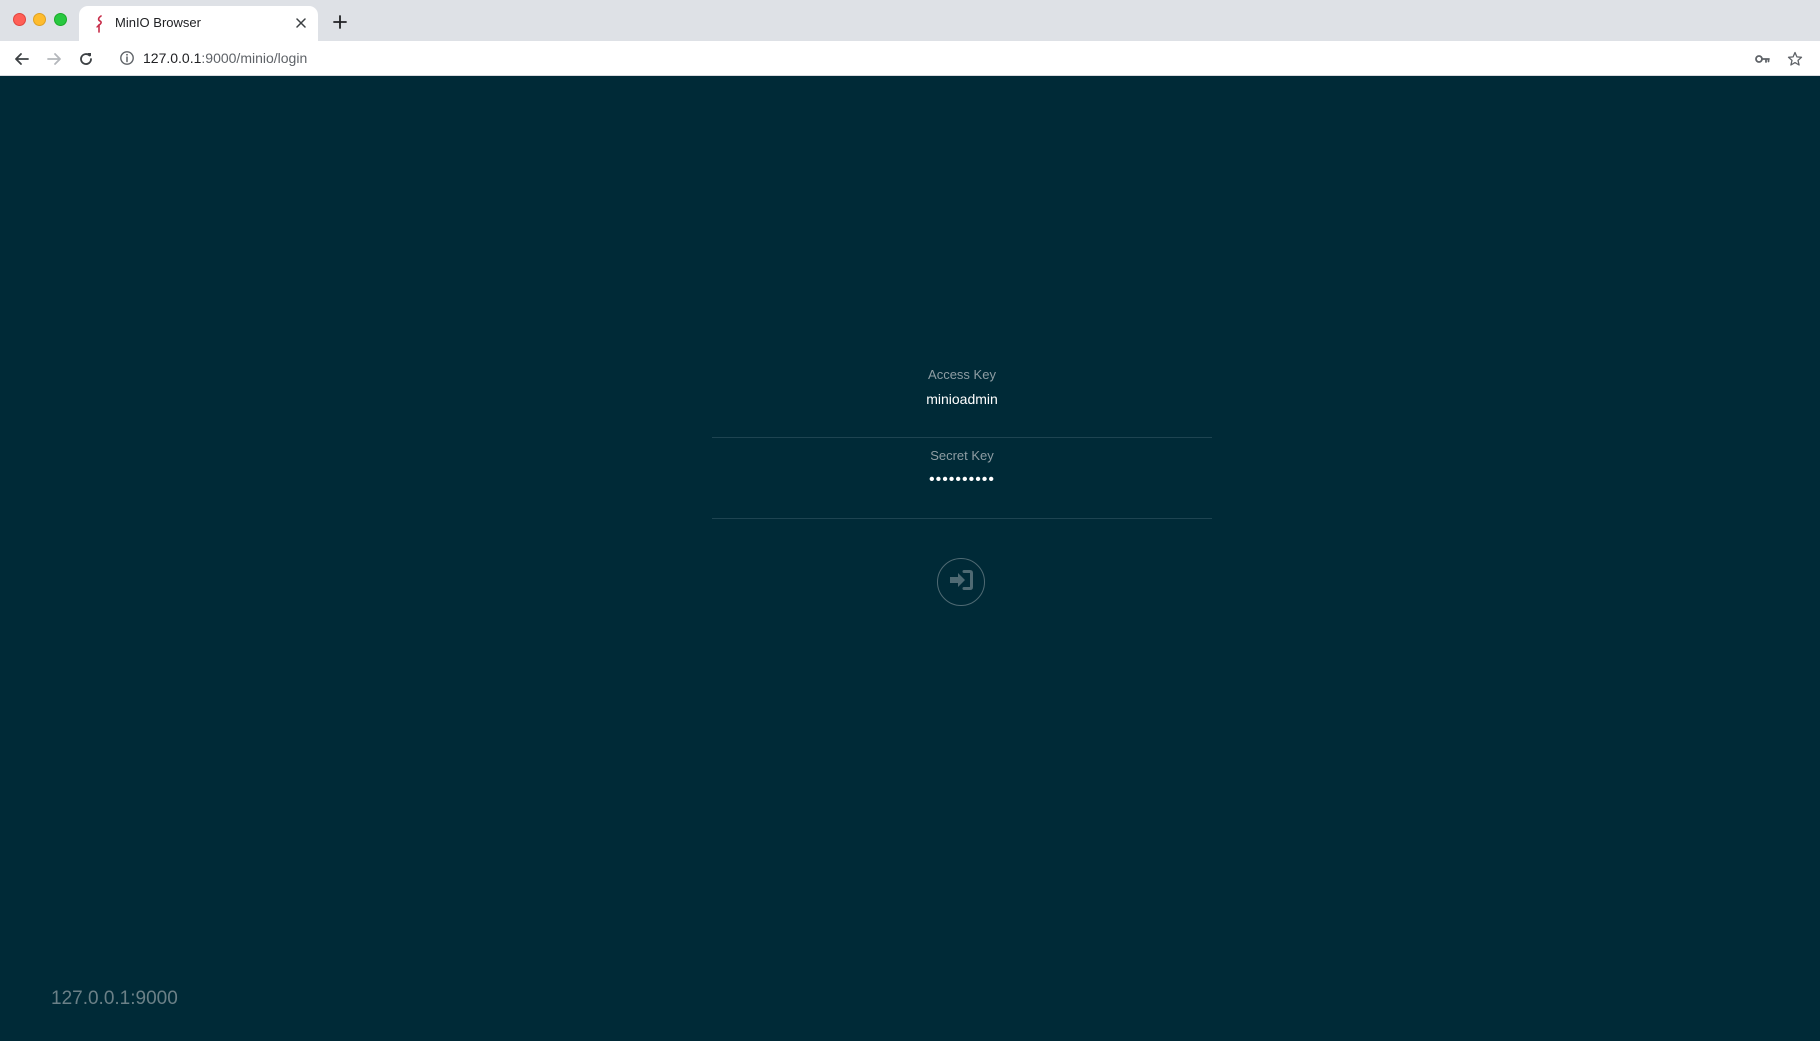  Describe the element at coordinates (340, 22) in the screenshot. I see `new-tab-plus-icon` at that location.